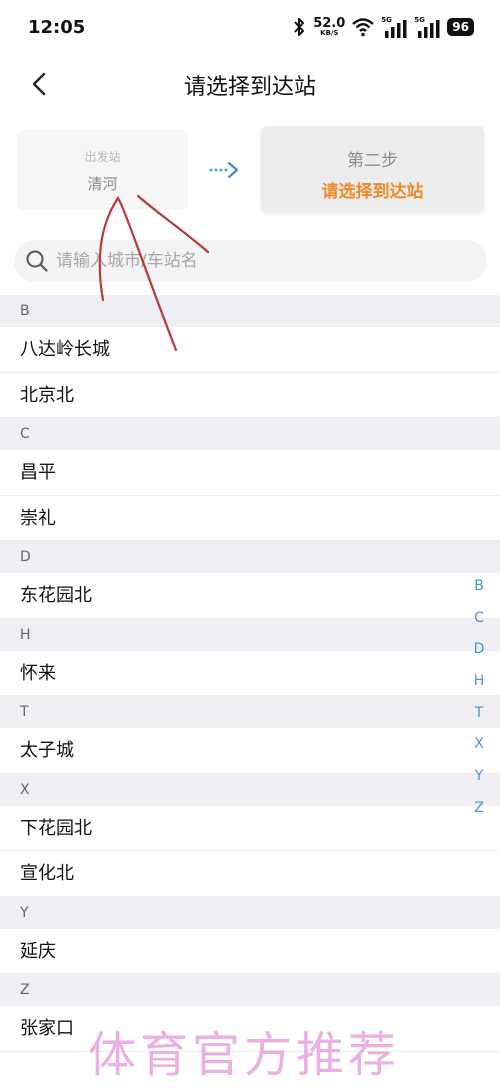  Describe the element at coordinates (479, 717) in the screenshot. I see `index-letter: T` at that location.